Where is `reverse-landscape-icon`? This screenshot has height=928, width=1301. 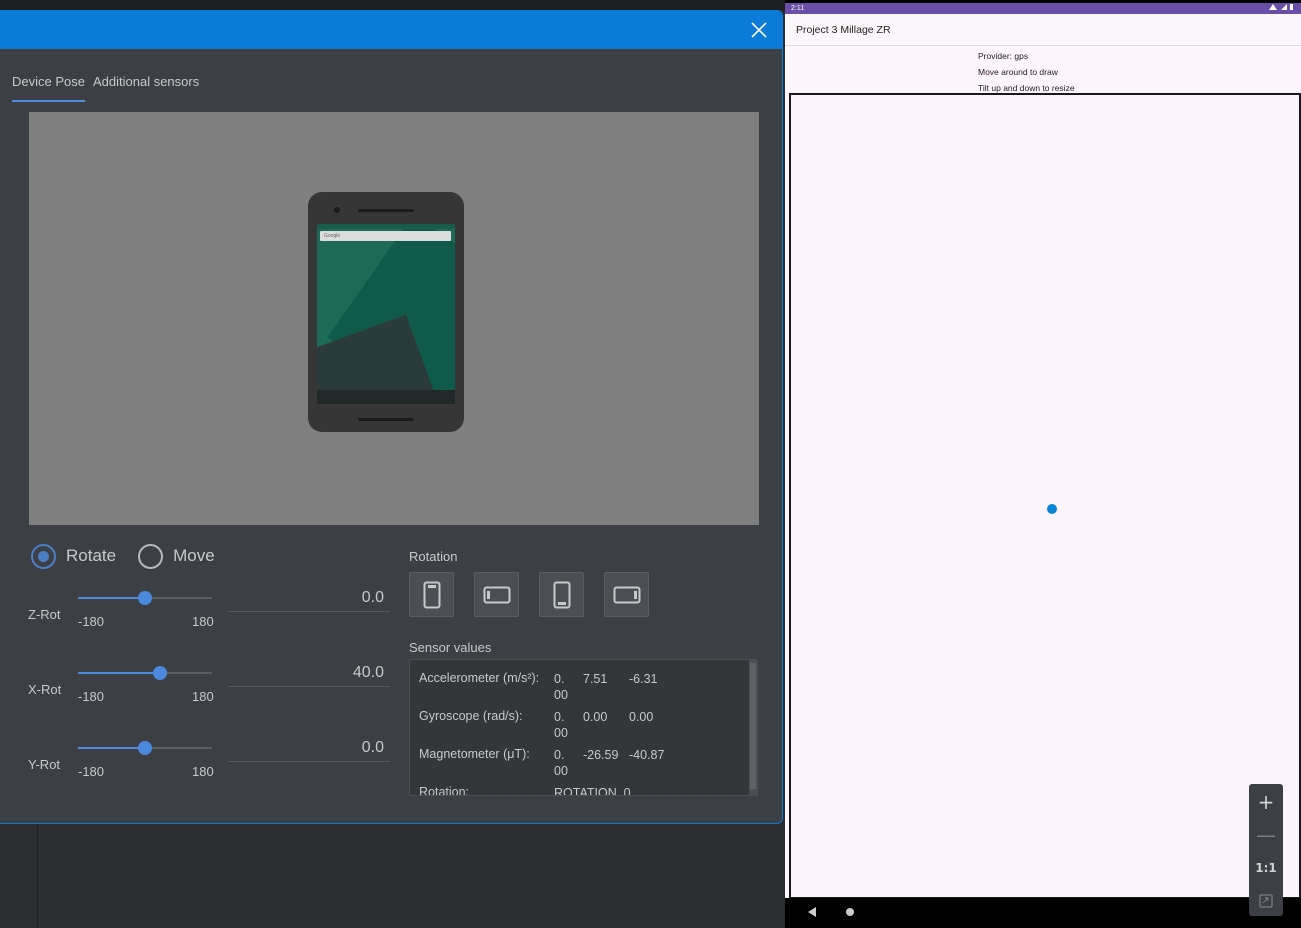 reverse-landscape-icon is located at coordinates (626, 594).